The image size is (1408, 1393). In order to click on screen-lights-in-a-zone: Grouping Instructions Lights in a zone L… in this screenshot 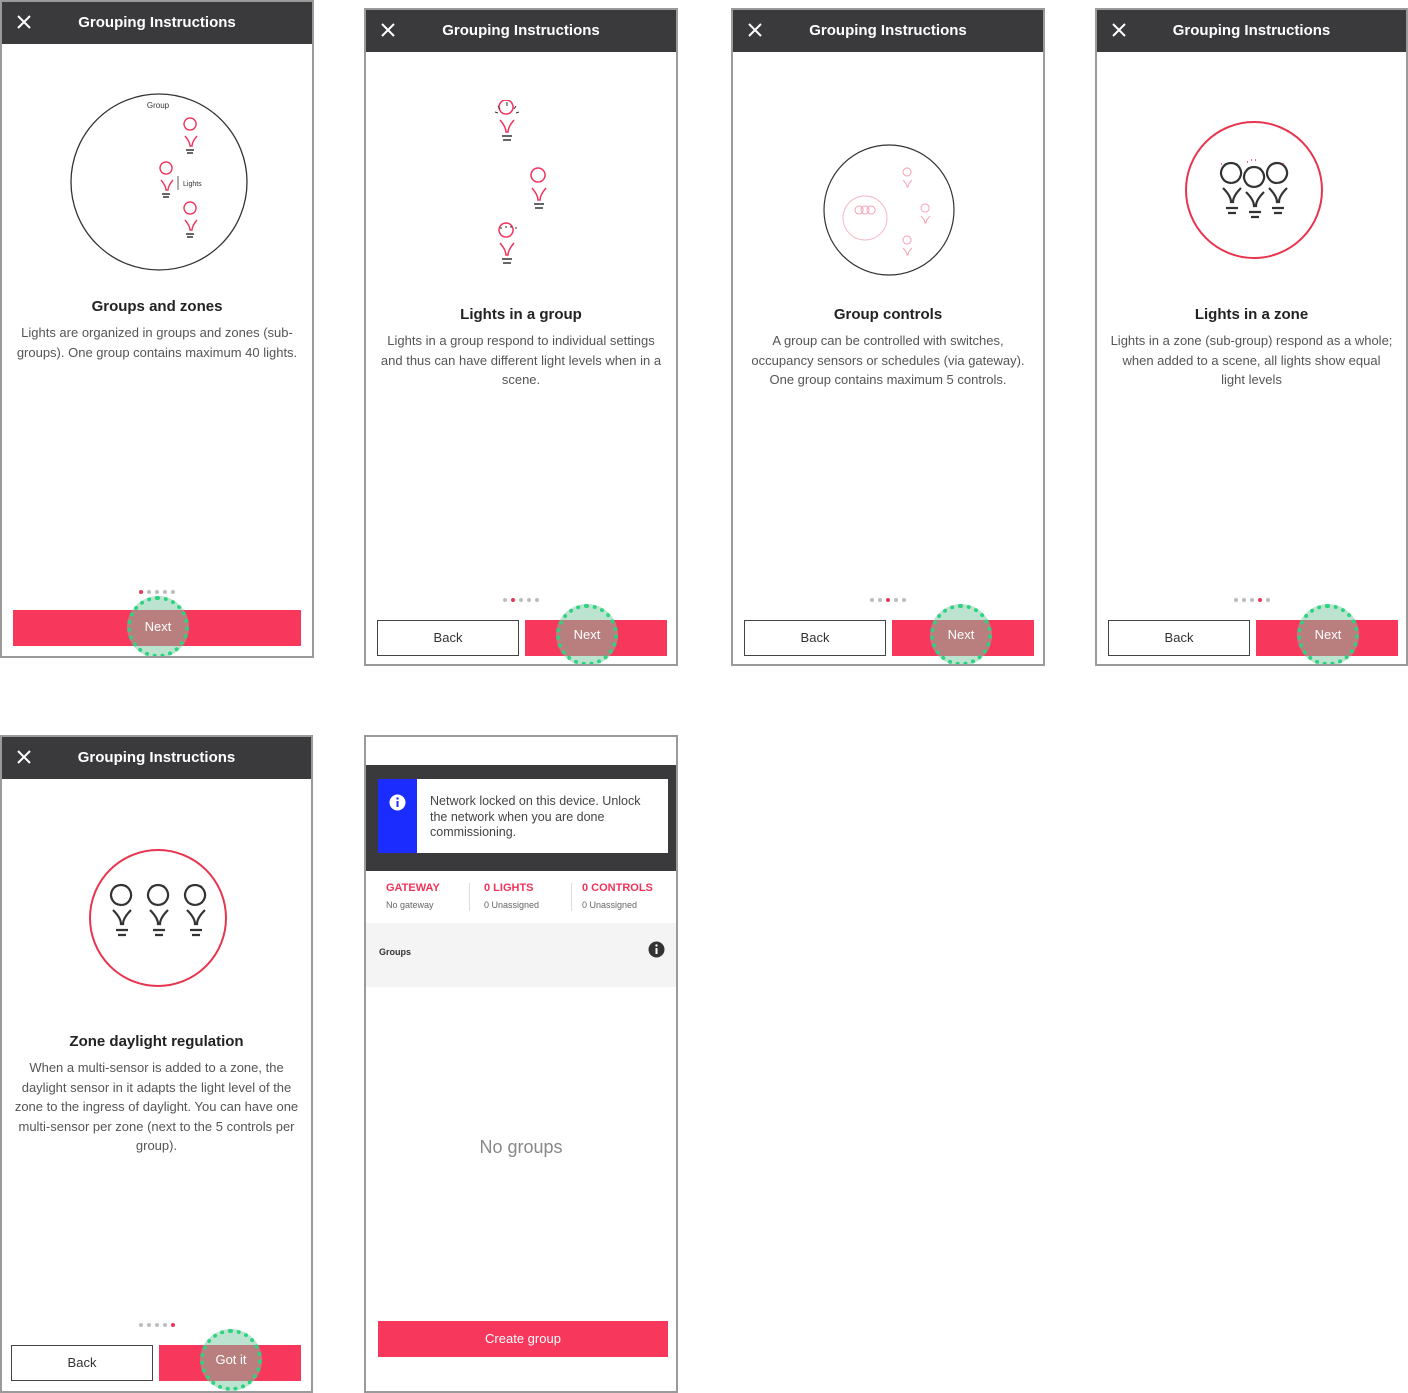, I will do `click(1251, 337)`.